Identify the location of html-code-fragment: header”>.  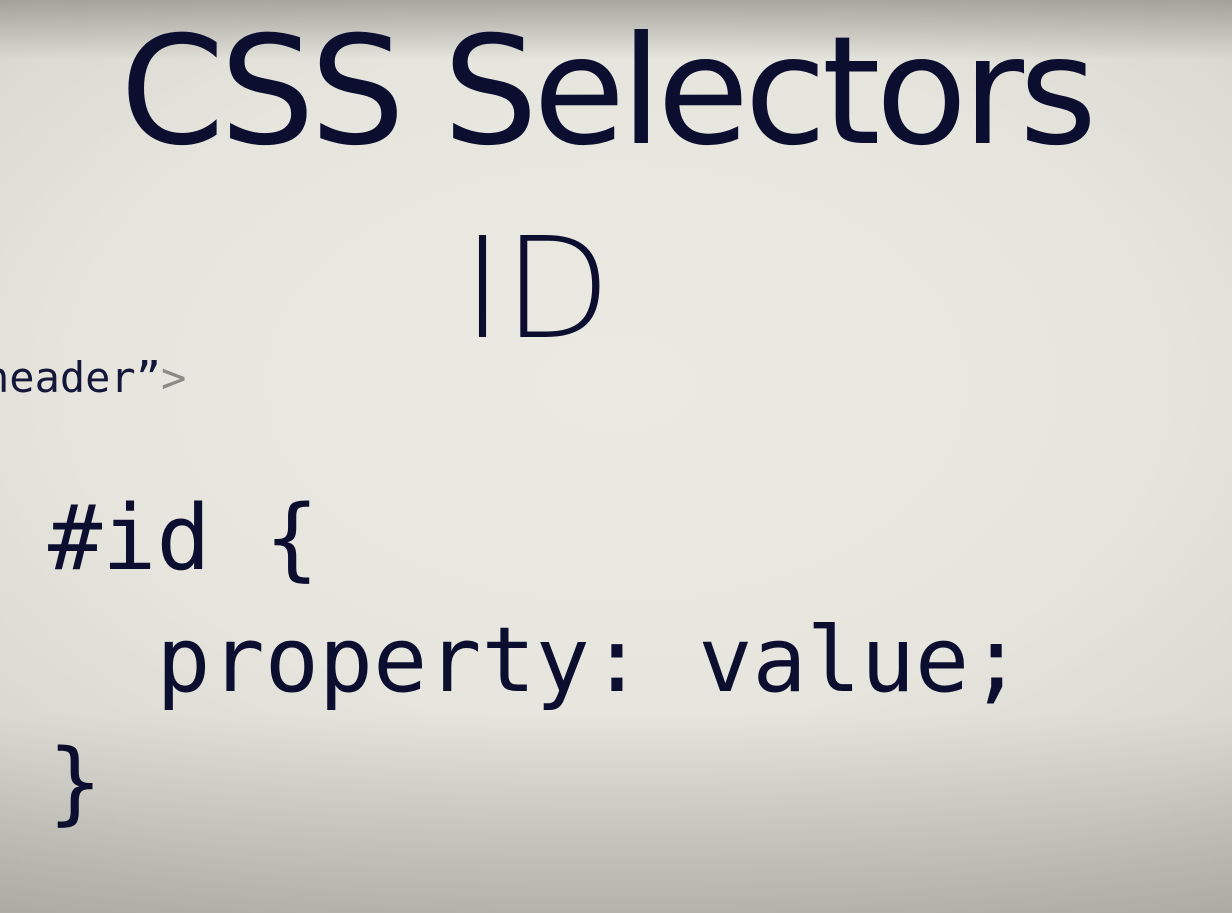
(93, 378).